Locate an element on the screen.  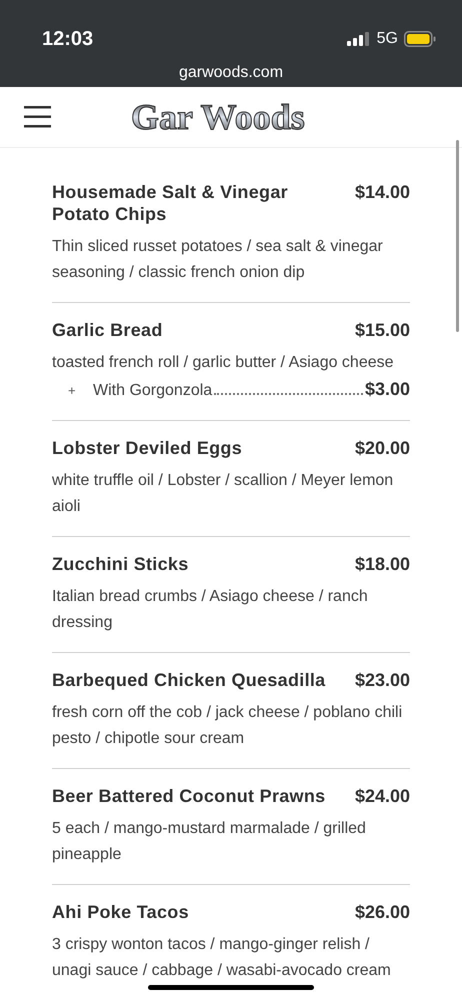
item-description: 3 crispy wonton tacos / mango-ginger relish / unagi sauce / cabbage / wasabi-avocado cream is located at coordinates (222, 958).